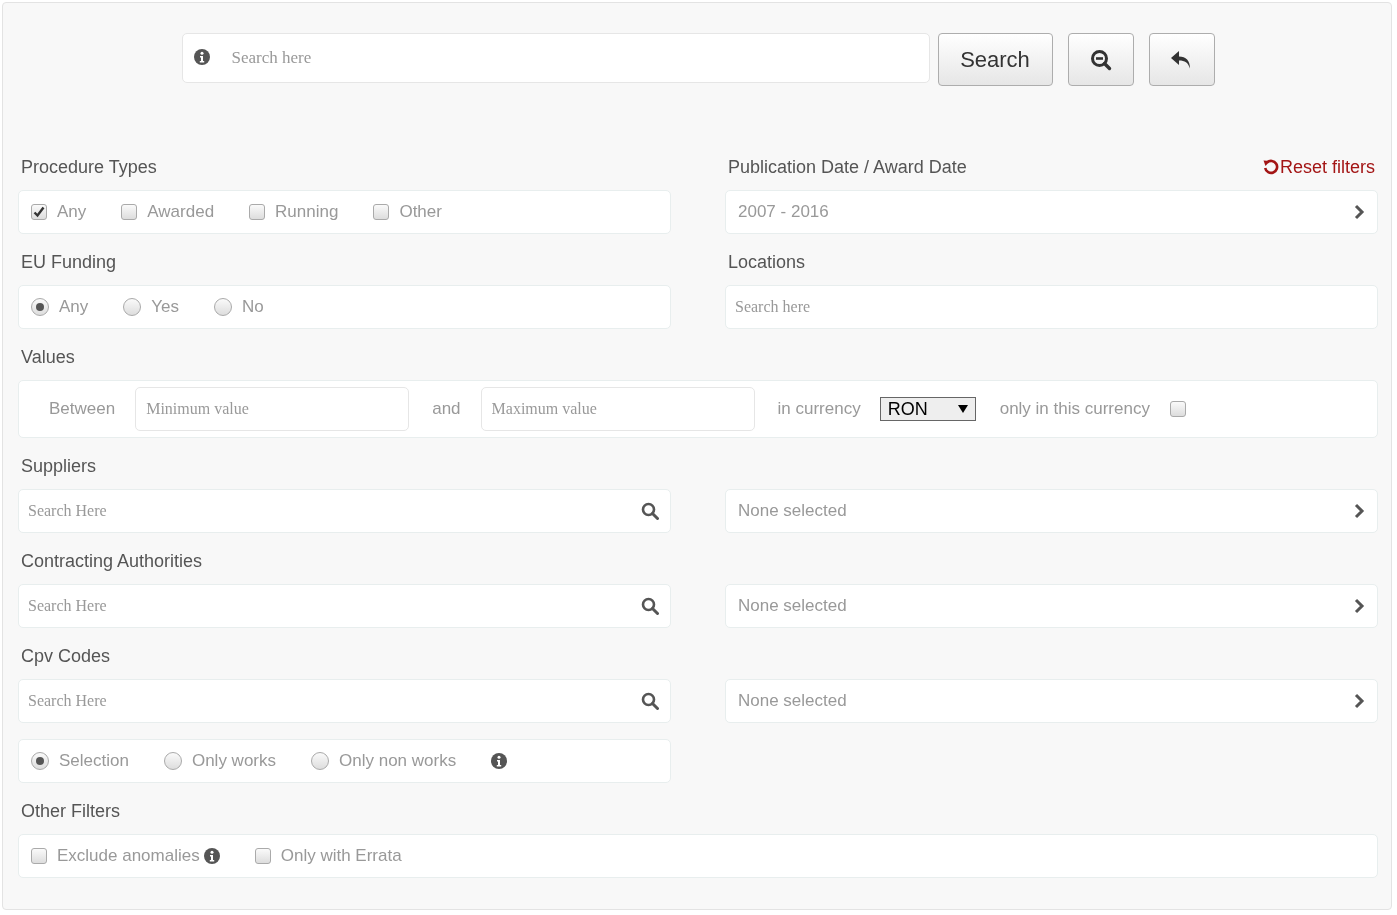 The height and width of the screenshot is (915, 1397). I want to click on section-title: Contracting Authorities, so click(112, 561).